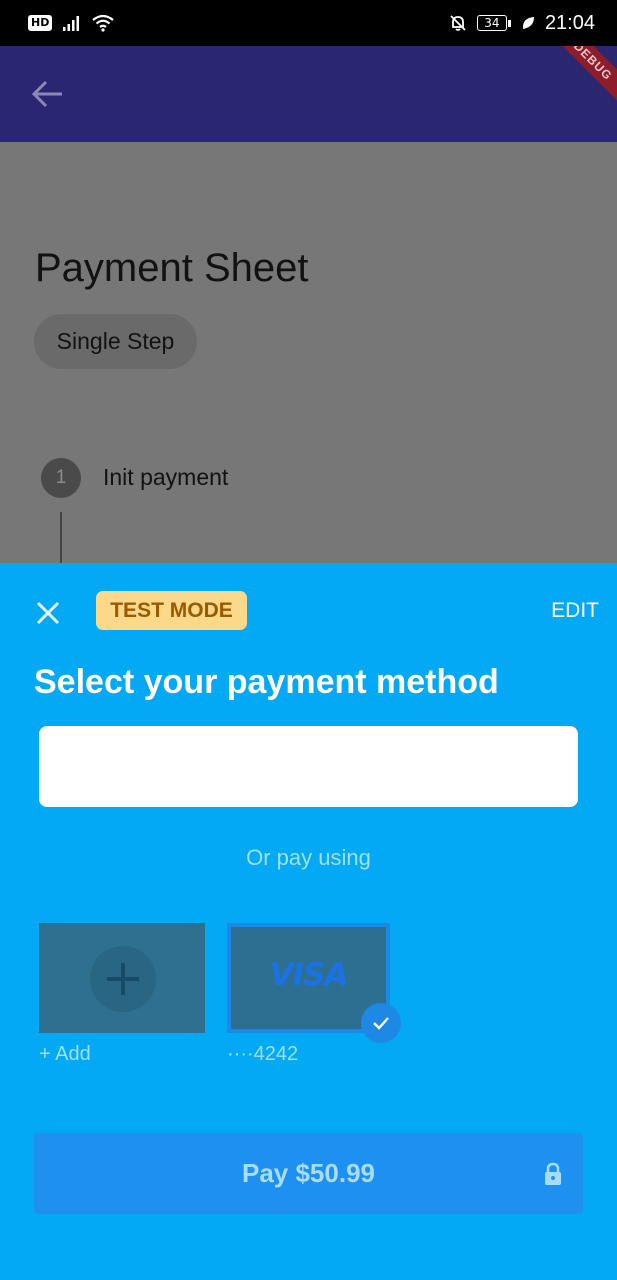  I want to click on step-number: 1, so click(61, 478).